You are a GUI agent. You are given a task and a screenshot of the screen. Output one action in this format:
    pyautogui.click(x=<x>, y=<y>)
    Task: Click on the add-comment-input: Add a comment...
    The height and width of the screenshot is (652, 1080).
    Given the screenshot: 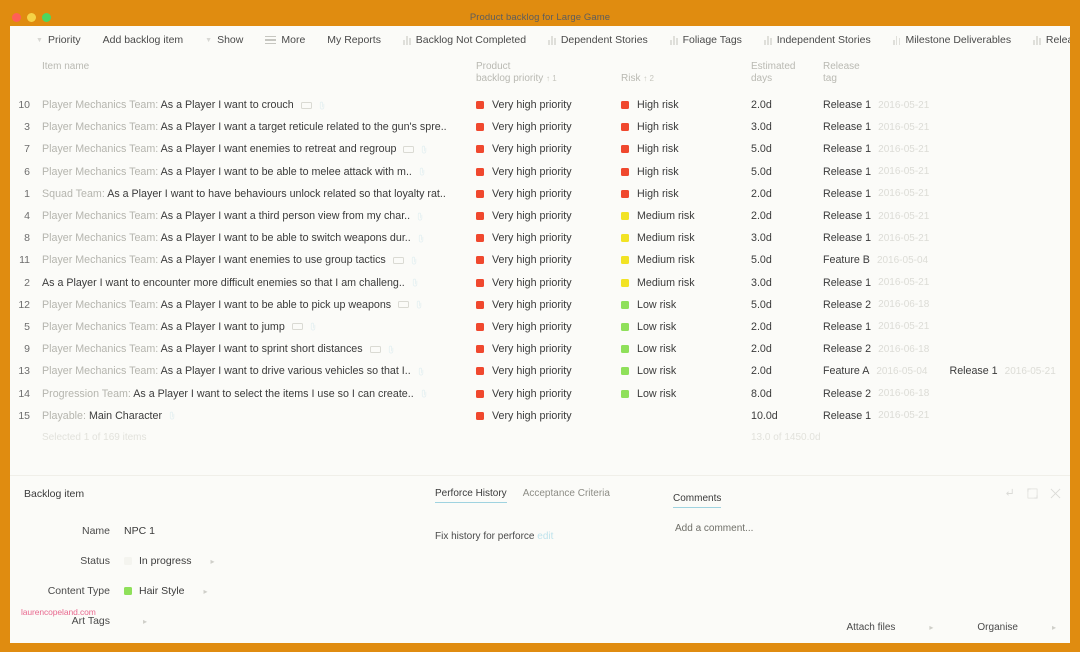 What is the action you would take?
    pyautogui.click(x=824, y=528)
    